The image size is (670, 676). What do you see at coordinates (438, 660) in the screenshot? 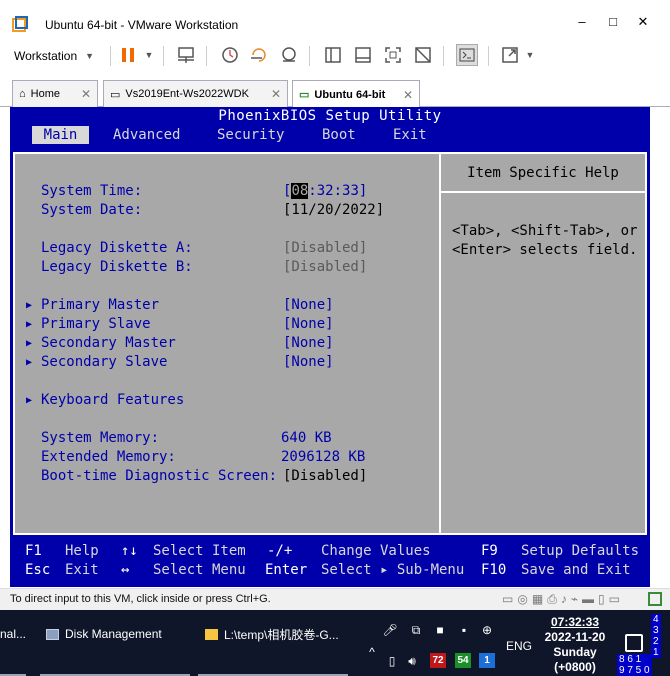
I see `badge-red: 72` at bounding box center [438, 660].